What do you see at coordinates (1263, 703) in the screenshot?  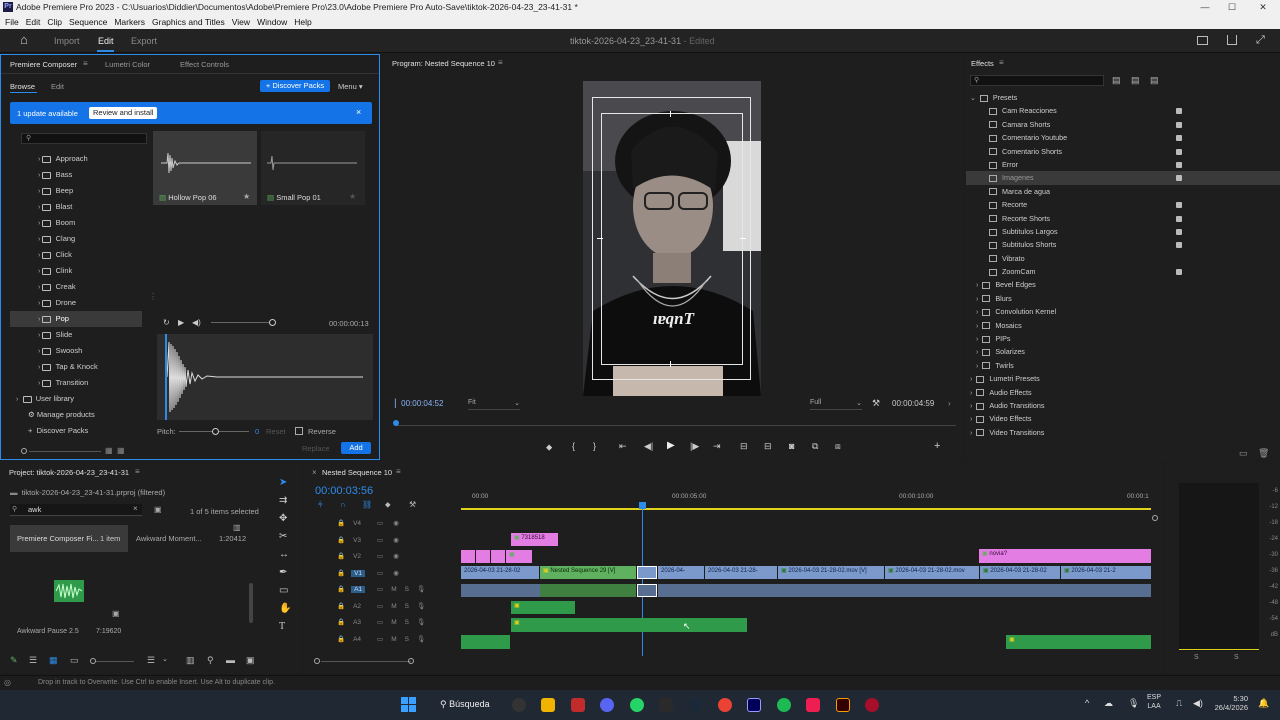 I see `notifications-icon: 🔔` at bounding box center [1263, 703].